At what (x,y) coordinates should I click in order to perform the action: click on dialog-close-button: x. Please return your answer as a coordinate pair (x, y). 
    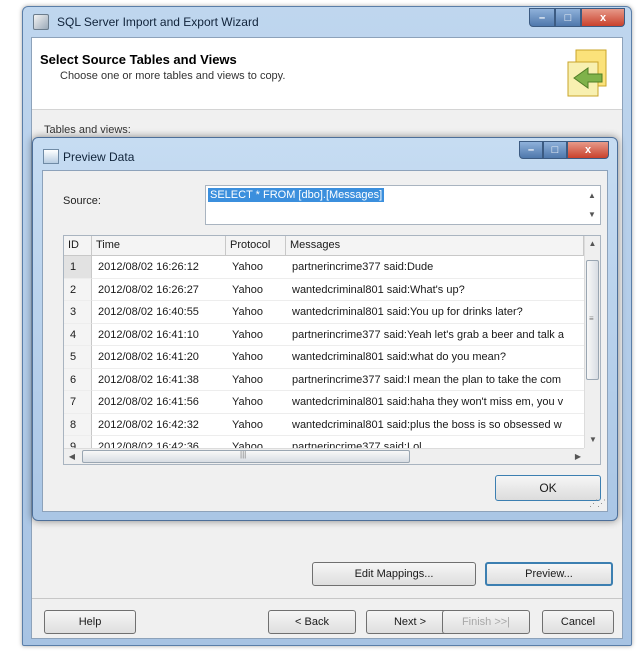
    Looking at the image, I should click on (588, 150).